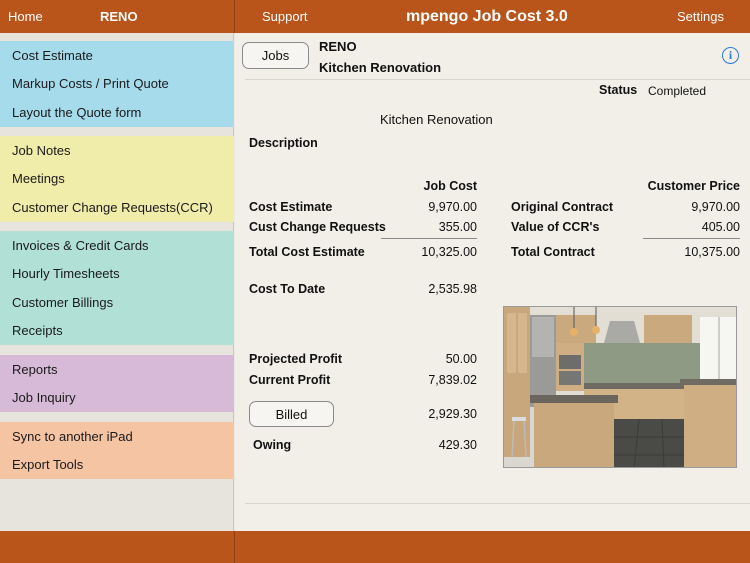 This screenshot has height=563, width=750. I want to click on sidebar-item-sync: Sync to another iPad, so click(117, 436).